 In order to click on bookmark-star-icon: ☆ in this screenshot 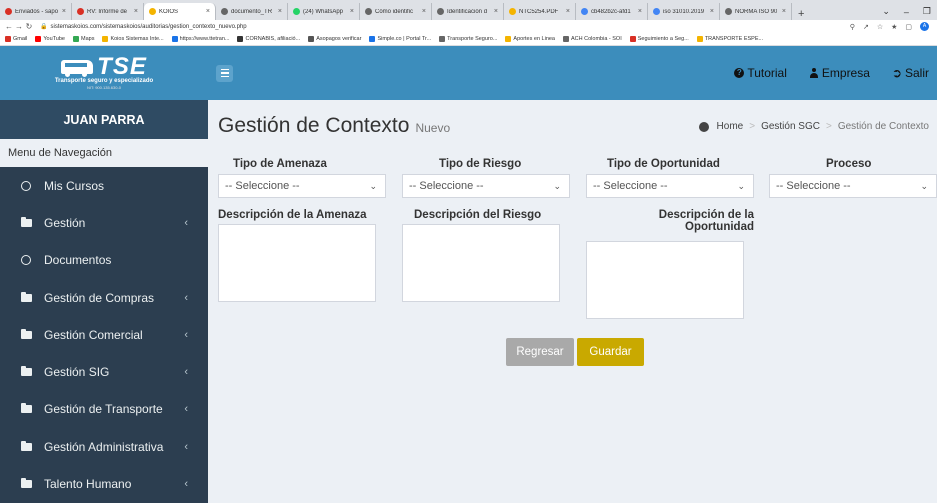, I will do `click(880, 27)`.